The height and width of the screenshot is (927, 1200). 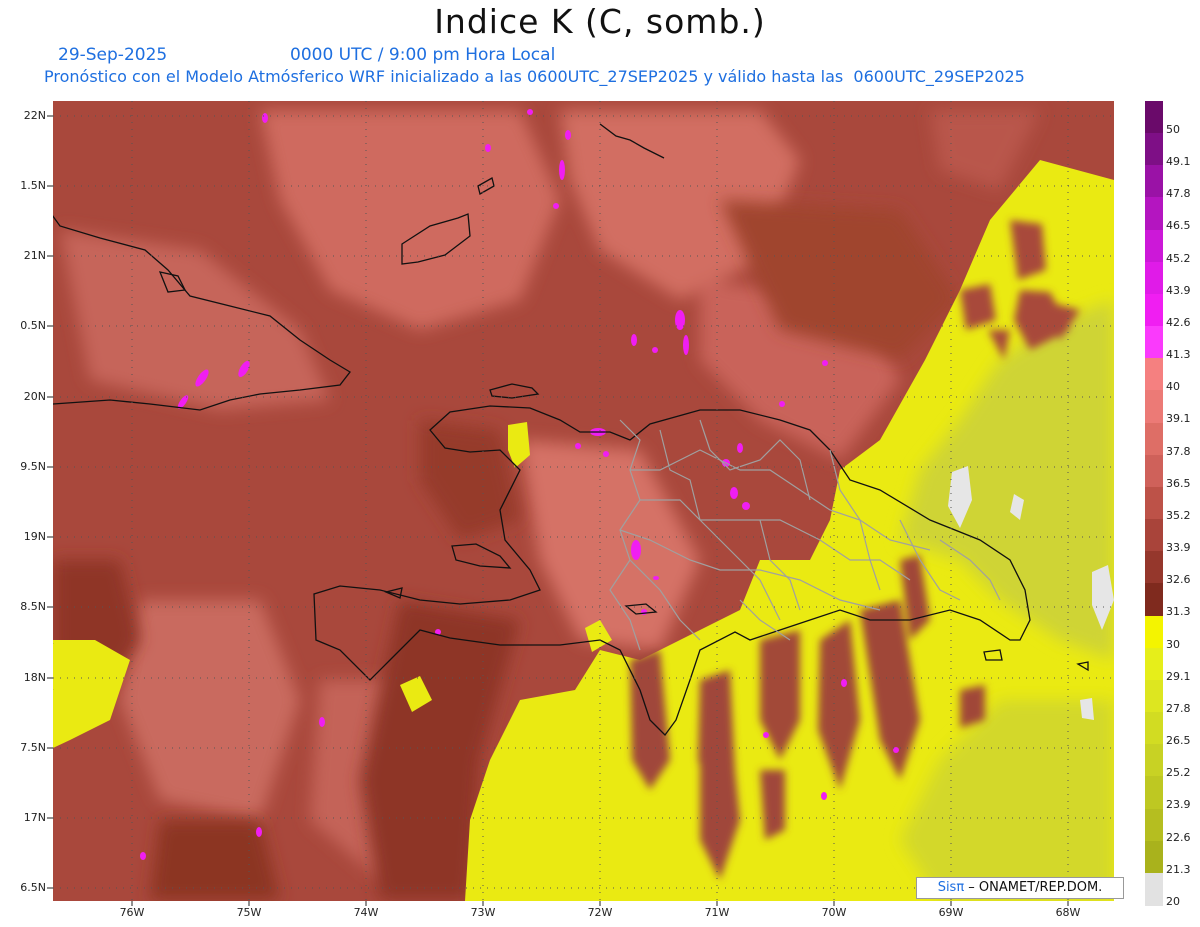 I want to click on latitude-label: 20N, so click(x=34, y=396).